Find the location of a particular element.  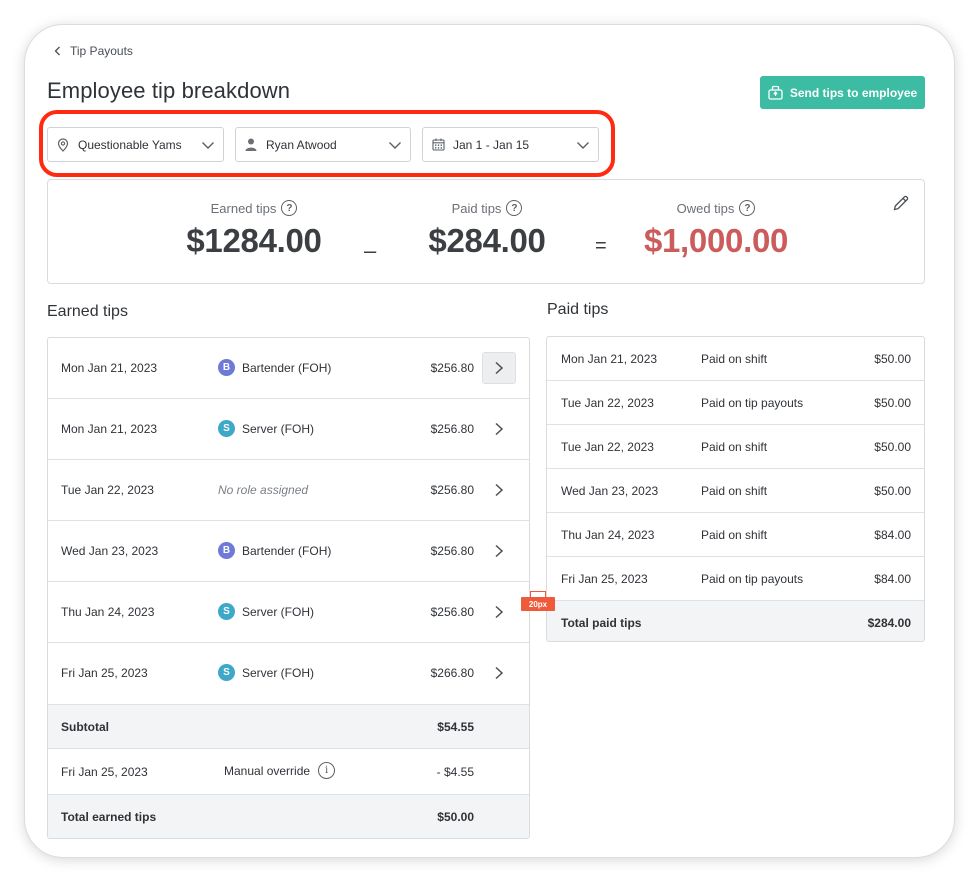

owed-summary: Owed tips? $1,000.00 is located at coordinates (716, 230).